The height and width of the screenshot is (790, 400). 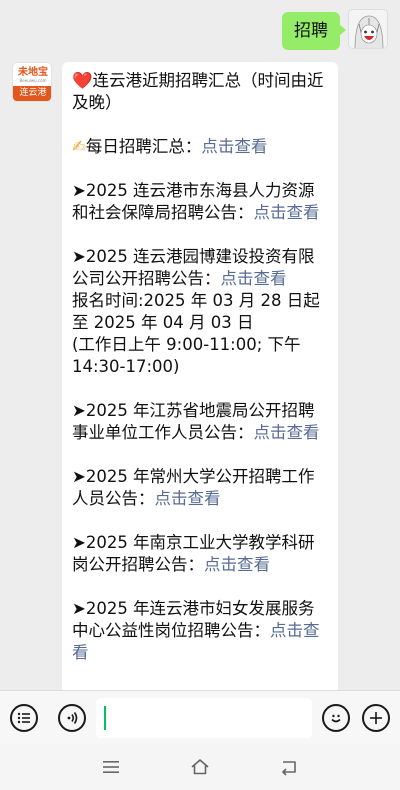 I want to click on daily-summary: ✍每日招聘汇总：点击查看, so click(x=200, y=147).